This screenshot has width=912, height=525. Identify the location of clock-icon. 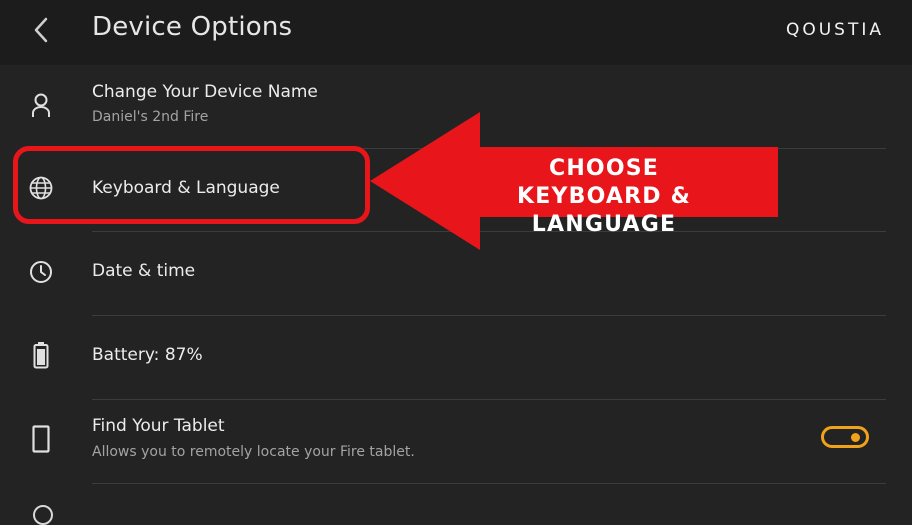
(41, 272).